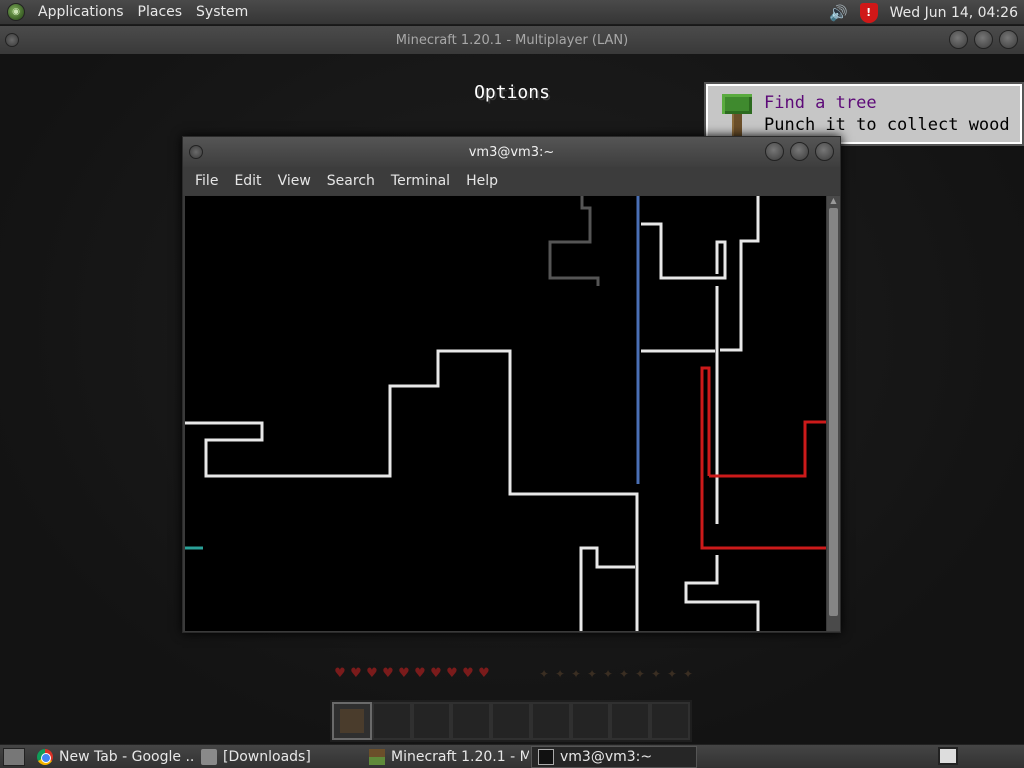 This screenshot has height=768, width=1024. I want to click on health-bar: ♥ ♥ ♥ ♥ ♥ ♥ ♥ ♥ ♥ ♥, so click(412, 673).